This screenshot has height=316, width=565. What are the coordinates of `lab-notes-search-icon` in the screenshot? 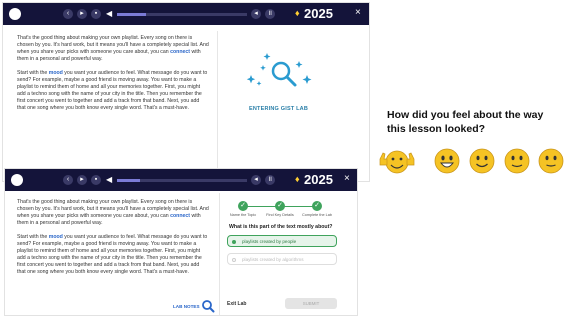 It's located at (208, 306).